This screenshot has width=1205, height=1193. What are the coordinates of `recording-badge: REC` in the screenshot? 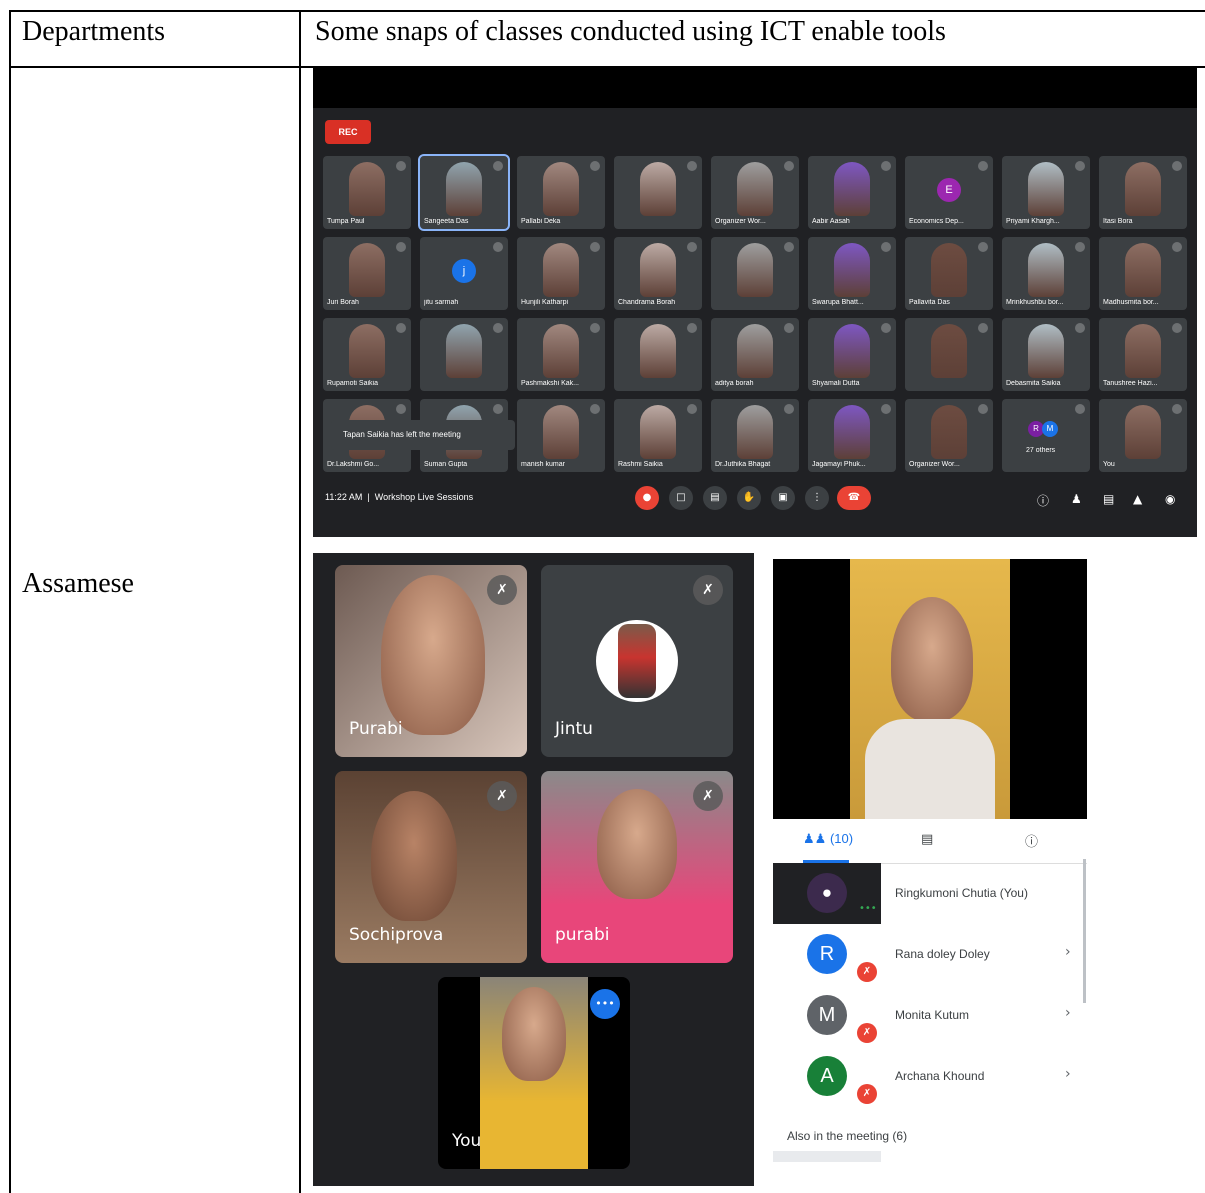 It's located at (348, 132).